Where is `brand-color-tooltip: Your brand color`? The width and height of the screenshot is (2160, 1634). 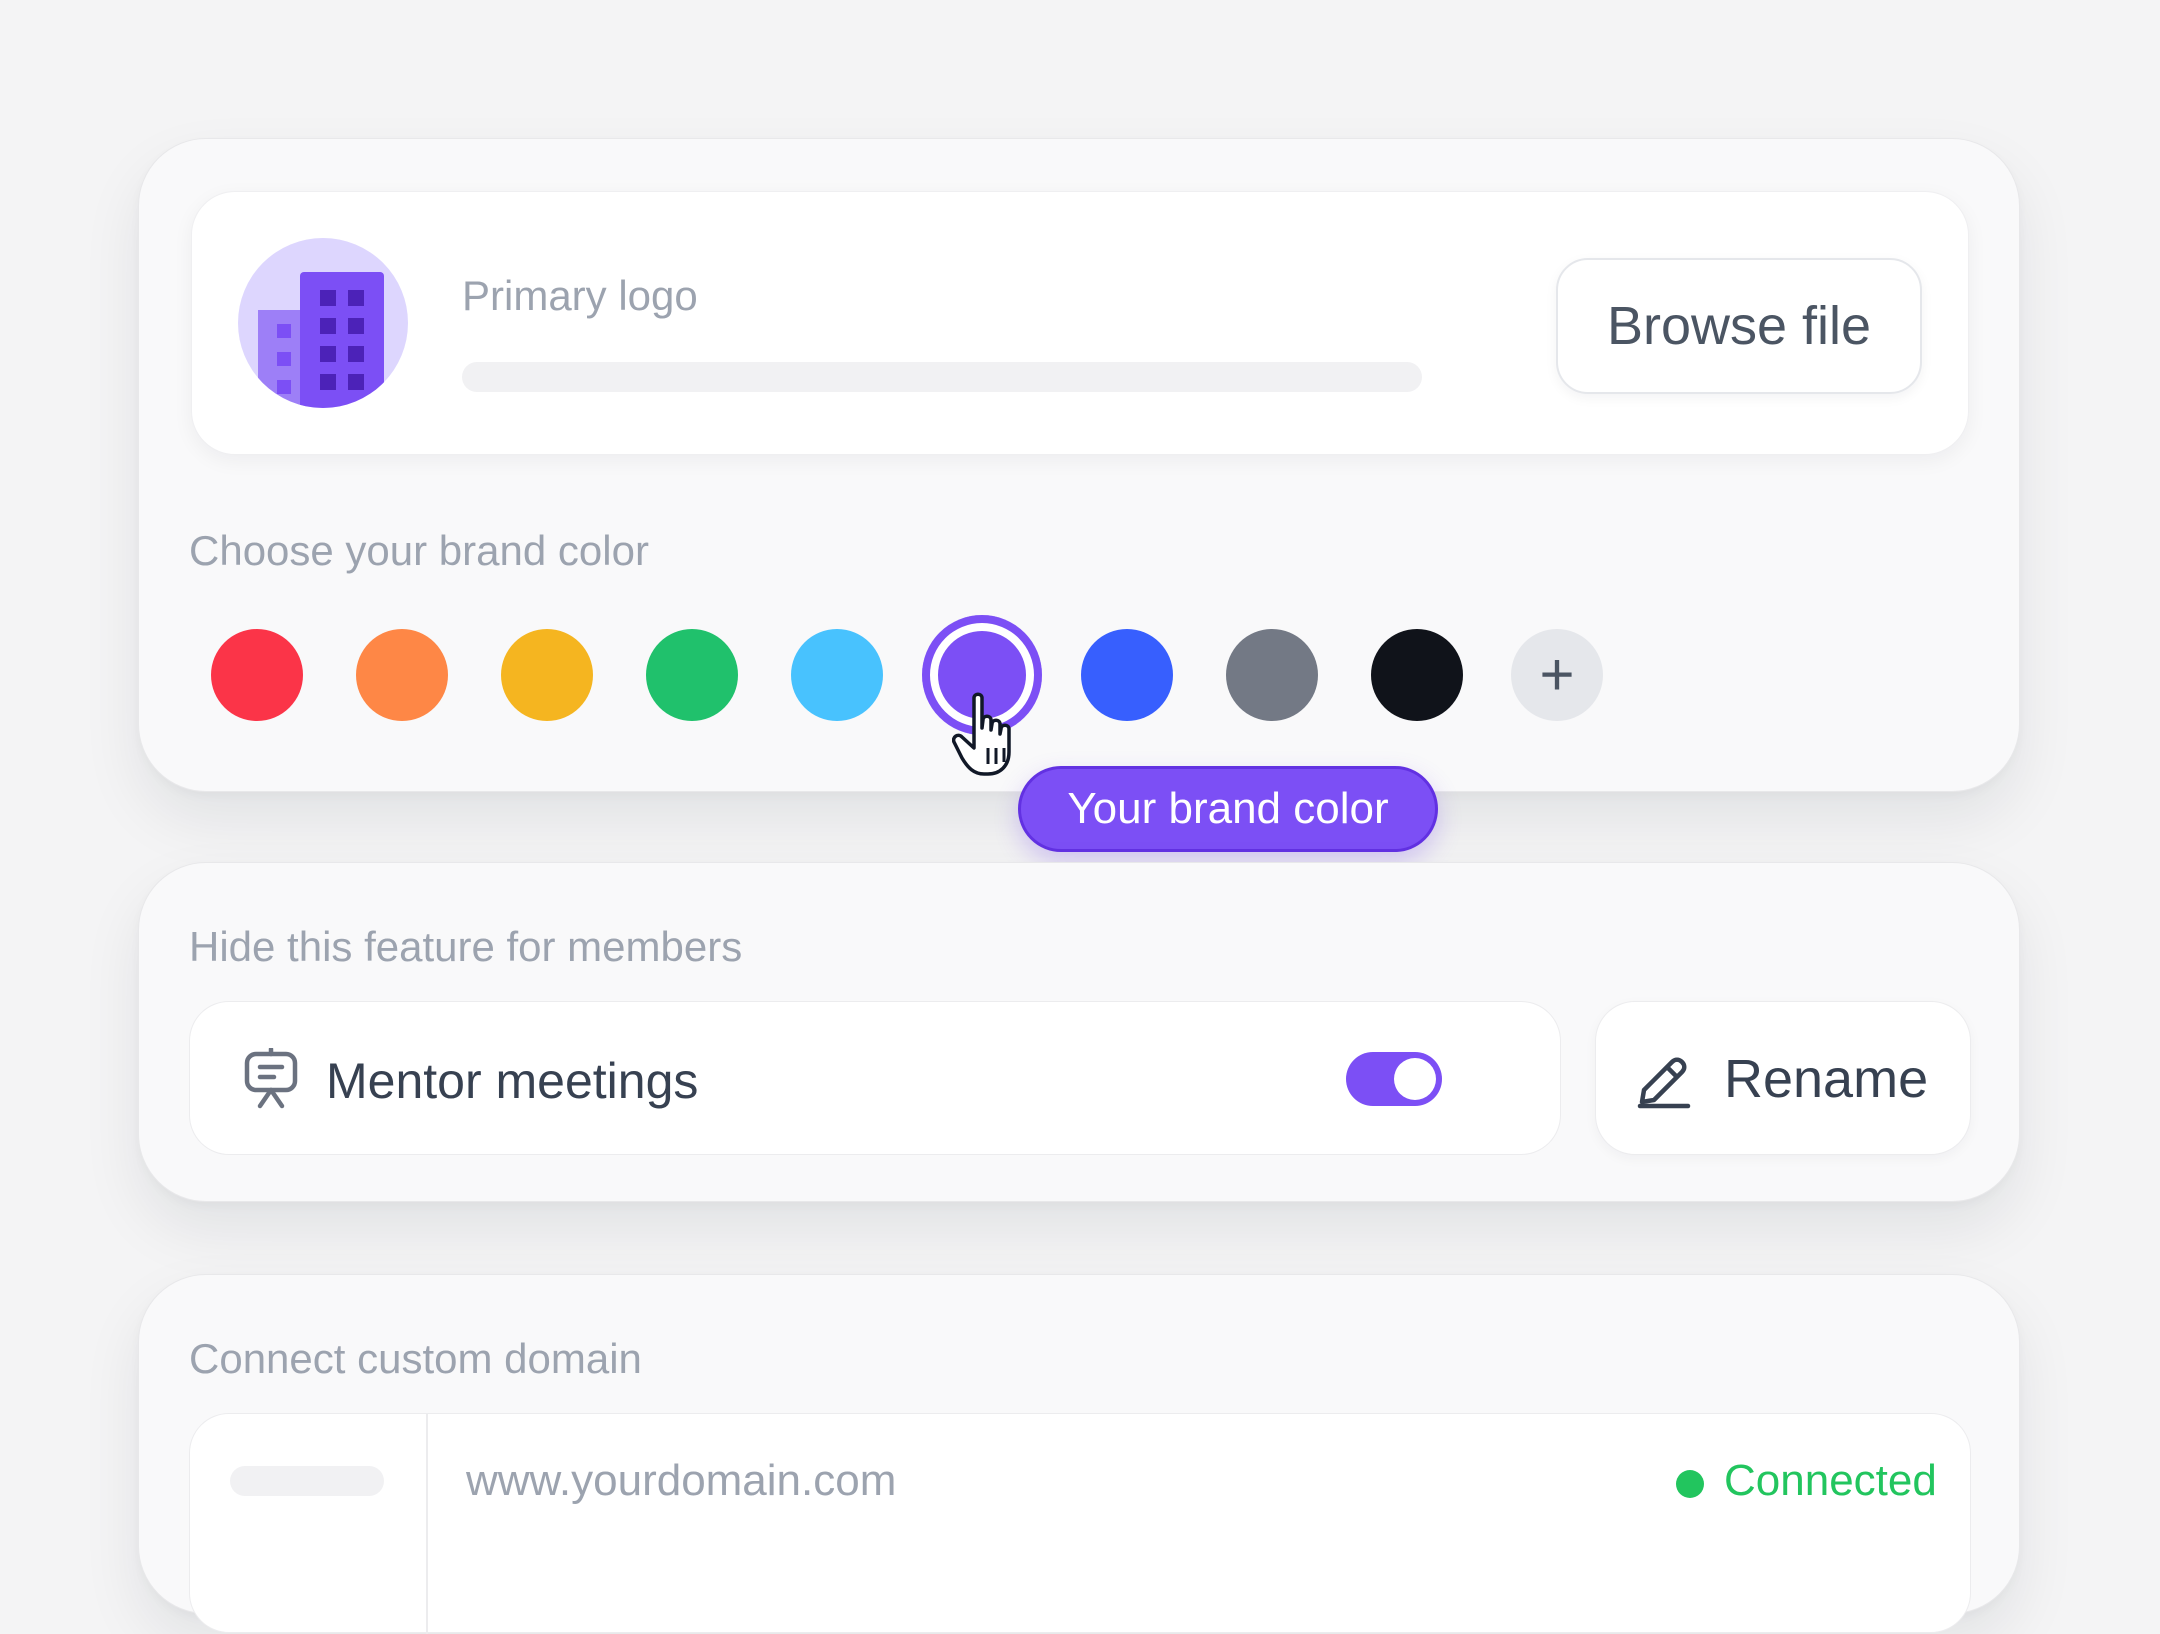 brand-color-tooltip: Your brand color is located at coordinates (1228, 809).